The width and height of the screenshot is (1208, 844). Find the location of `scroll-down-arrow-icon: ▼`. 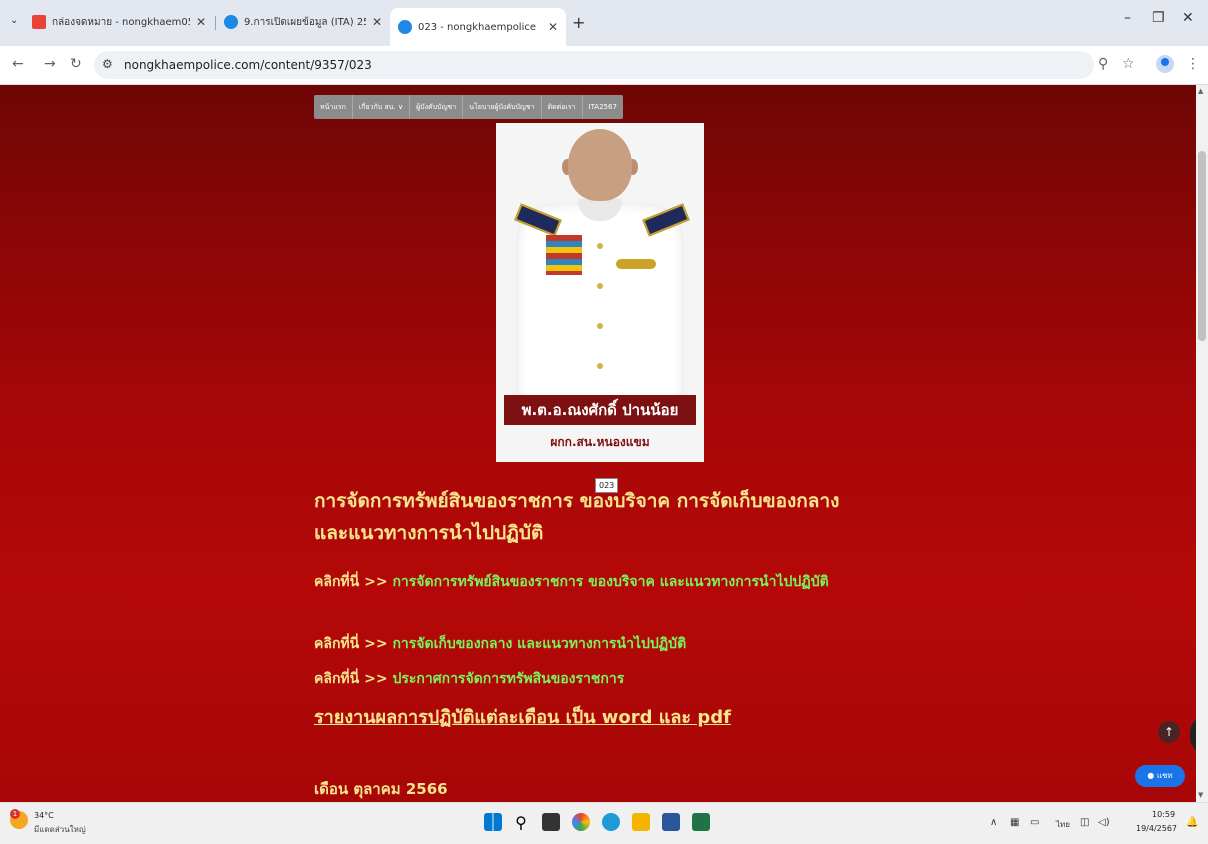

scroll-down-arrow-icon: ▼ is located at coordinates (1200, 795).